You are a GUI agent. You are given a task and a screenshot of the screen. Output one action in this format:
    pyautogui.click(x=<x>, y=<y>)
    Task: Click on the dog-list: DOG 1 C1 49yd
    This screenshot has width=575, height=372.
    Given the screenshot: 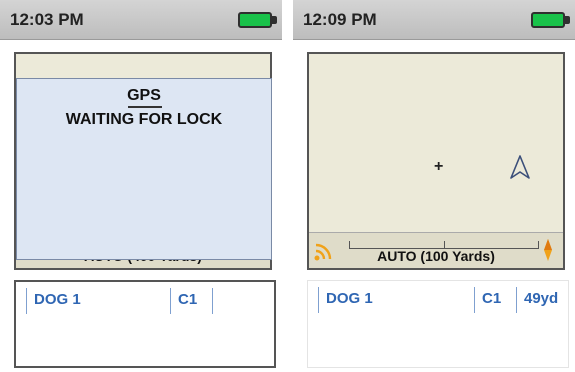 What is the action you would take?
    pyautogui.click(x=438, y=324)
    